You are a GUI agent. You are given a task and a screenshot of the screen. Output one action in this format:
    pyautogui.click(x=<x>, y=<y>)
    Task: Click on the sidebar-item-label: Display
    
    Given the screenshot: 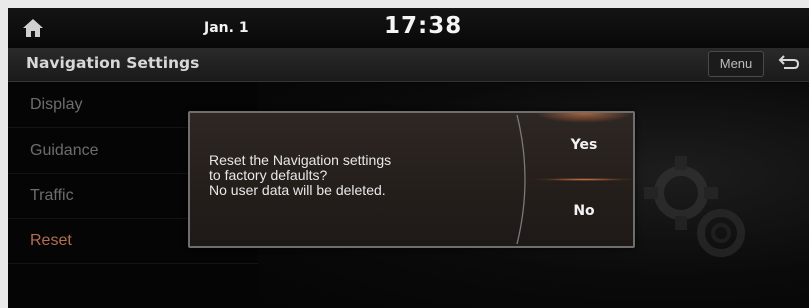 What is the action you would take?
    pyautogui.click(x=56, y=104)
    